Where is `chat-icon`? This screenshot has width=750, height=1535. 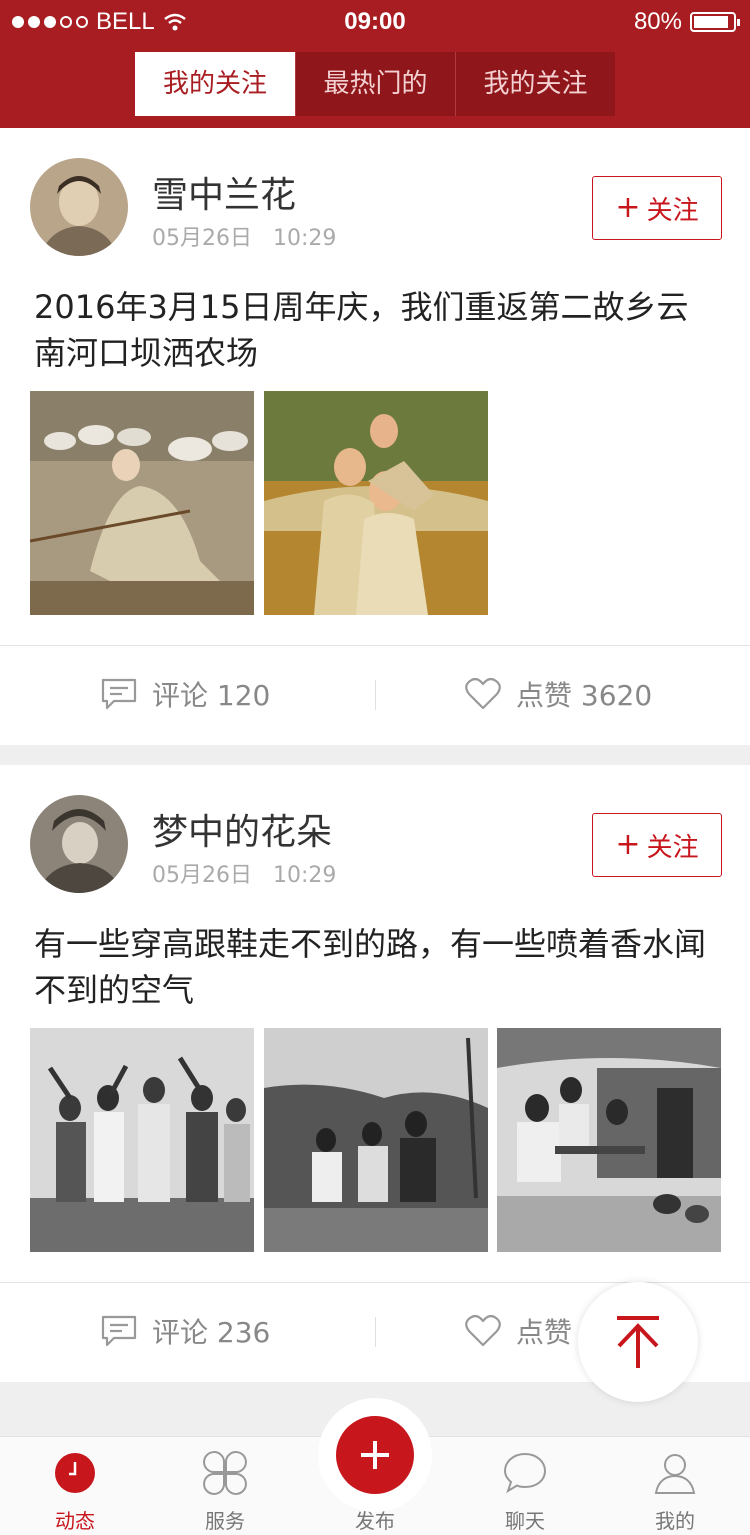
chat-icon is located at coordinates (525, 1473).